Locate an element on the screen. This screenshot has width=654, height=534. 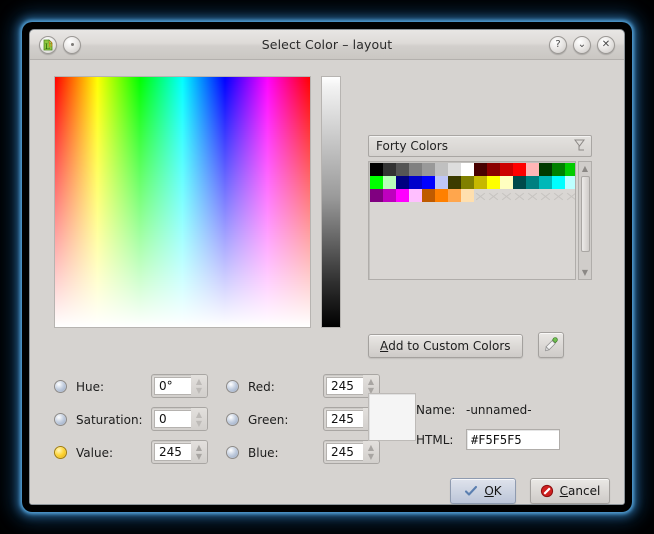
palette-swatch-list is located at coordinates (472, 220).